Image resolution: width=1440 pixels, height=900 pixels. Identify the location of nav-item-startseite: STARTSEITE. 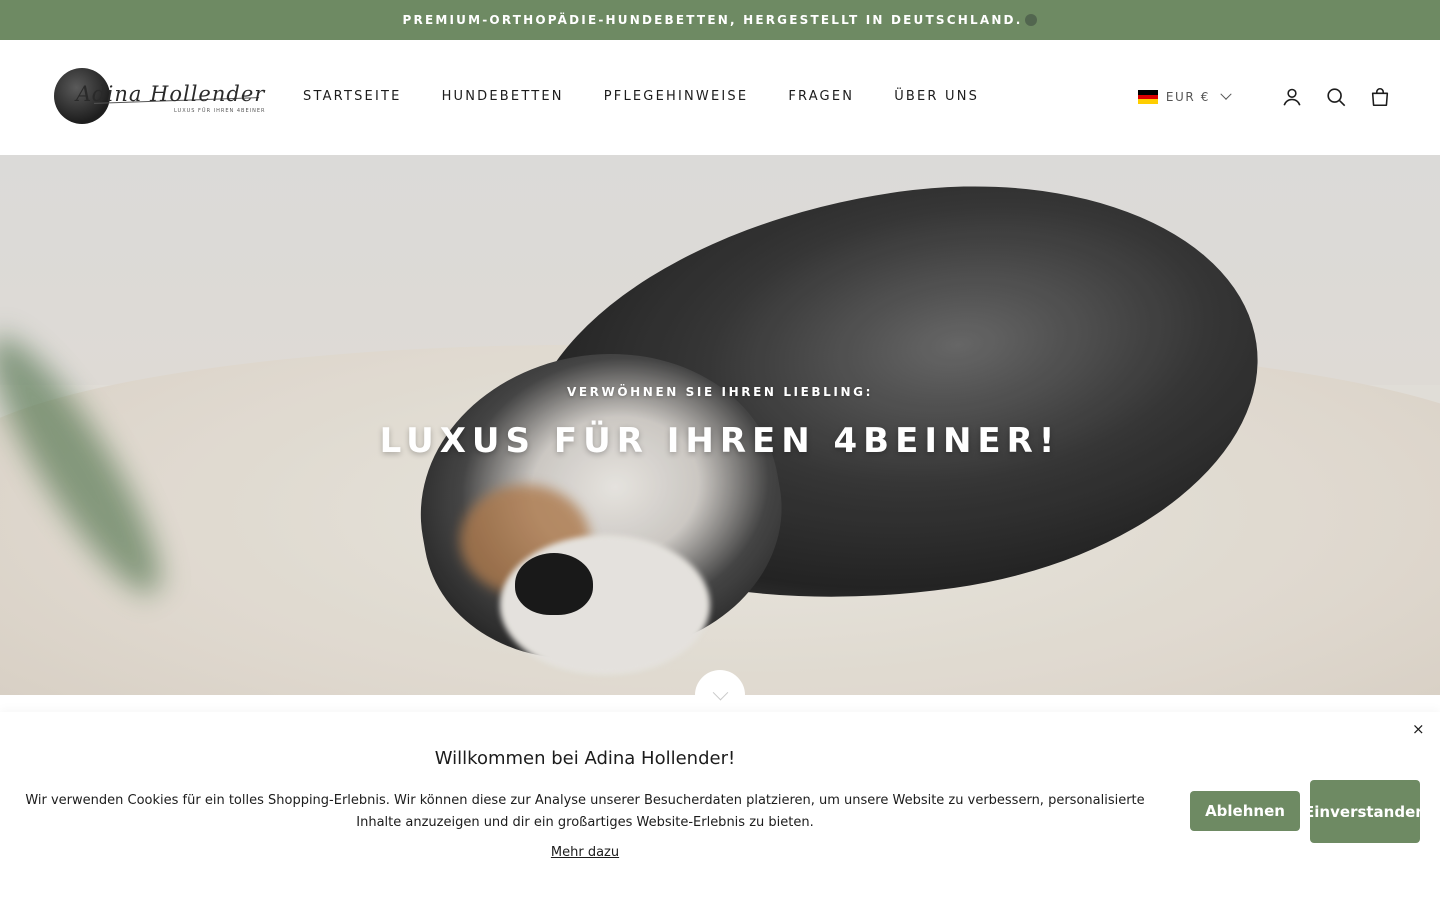
(352, 96).